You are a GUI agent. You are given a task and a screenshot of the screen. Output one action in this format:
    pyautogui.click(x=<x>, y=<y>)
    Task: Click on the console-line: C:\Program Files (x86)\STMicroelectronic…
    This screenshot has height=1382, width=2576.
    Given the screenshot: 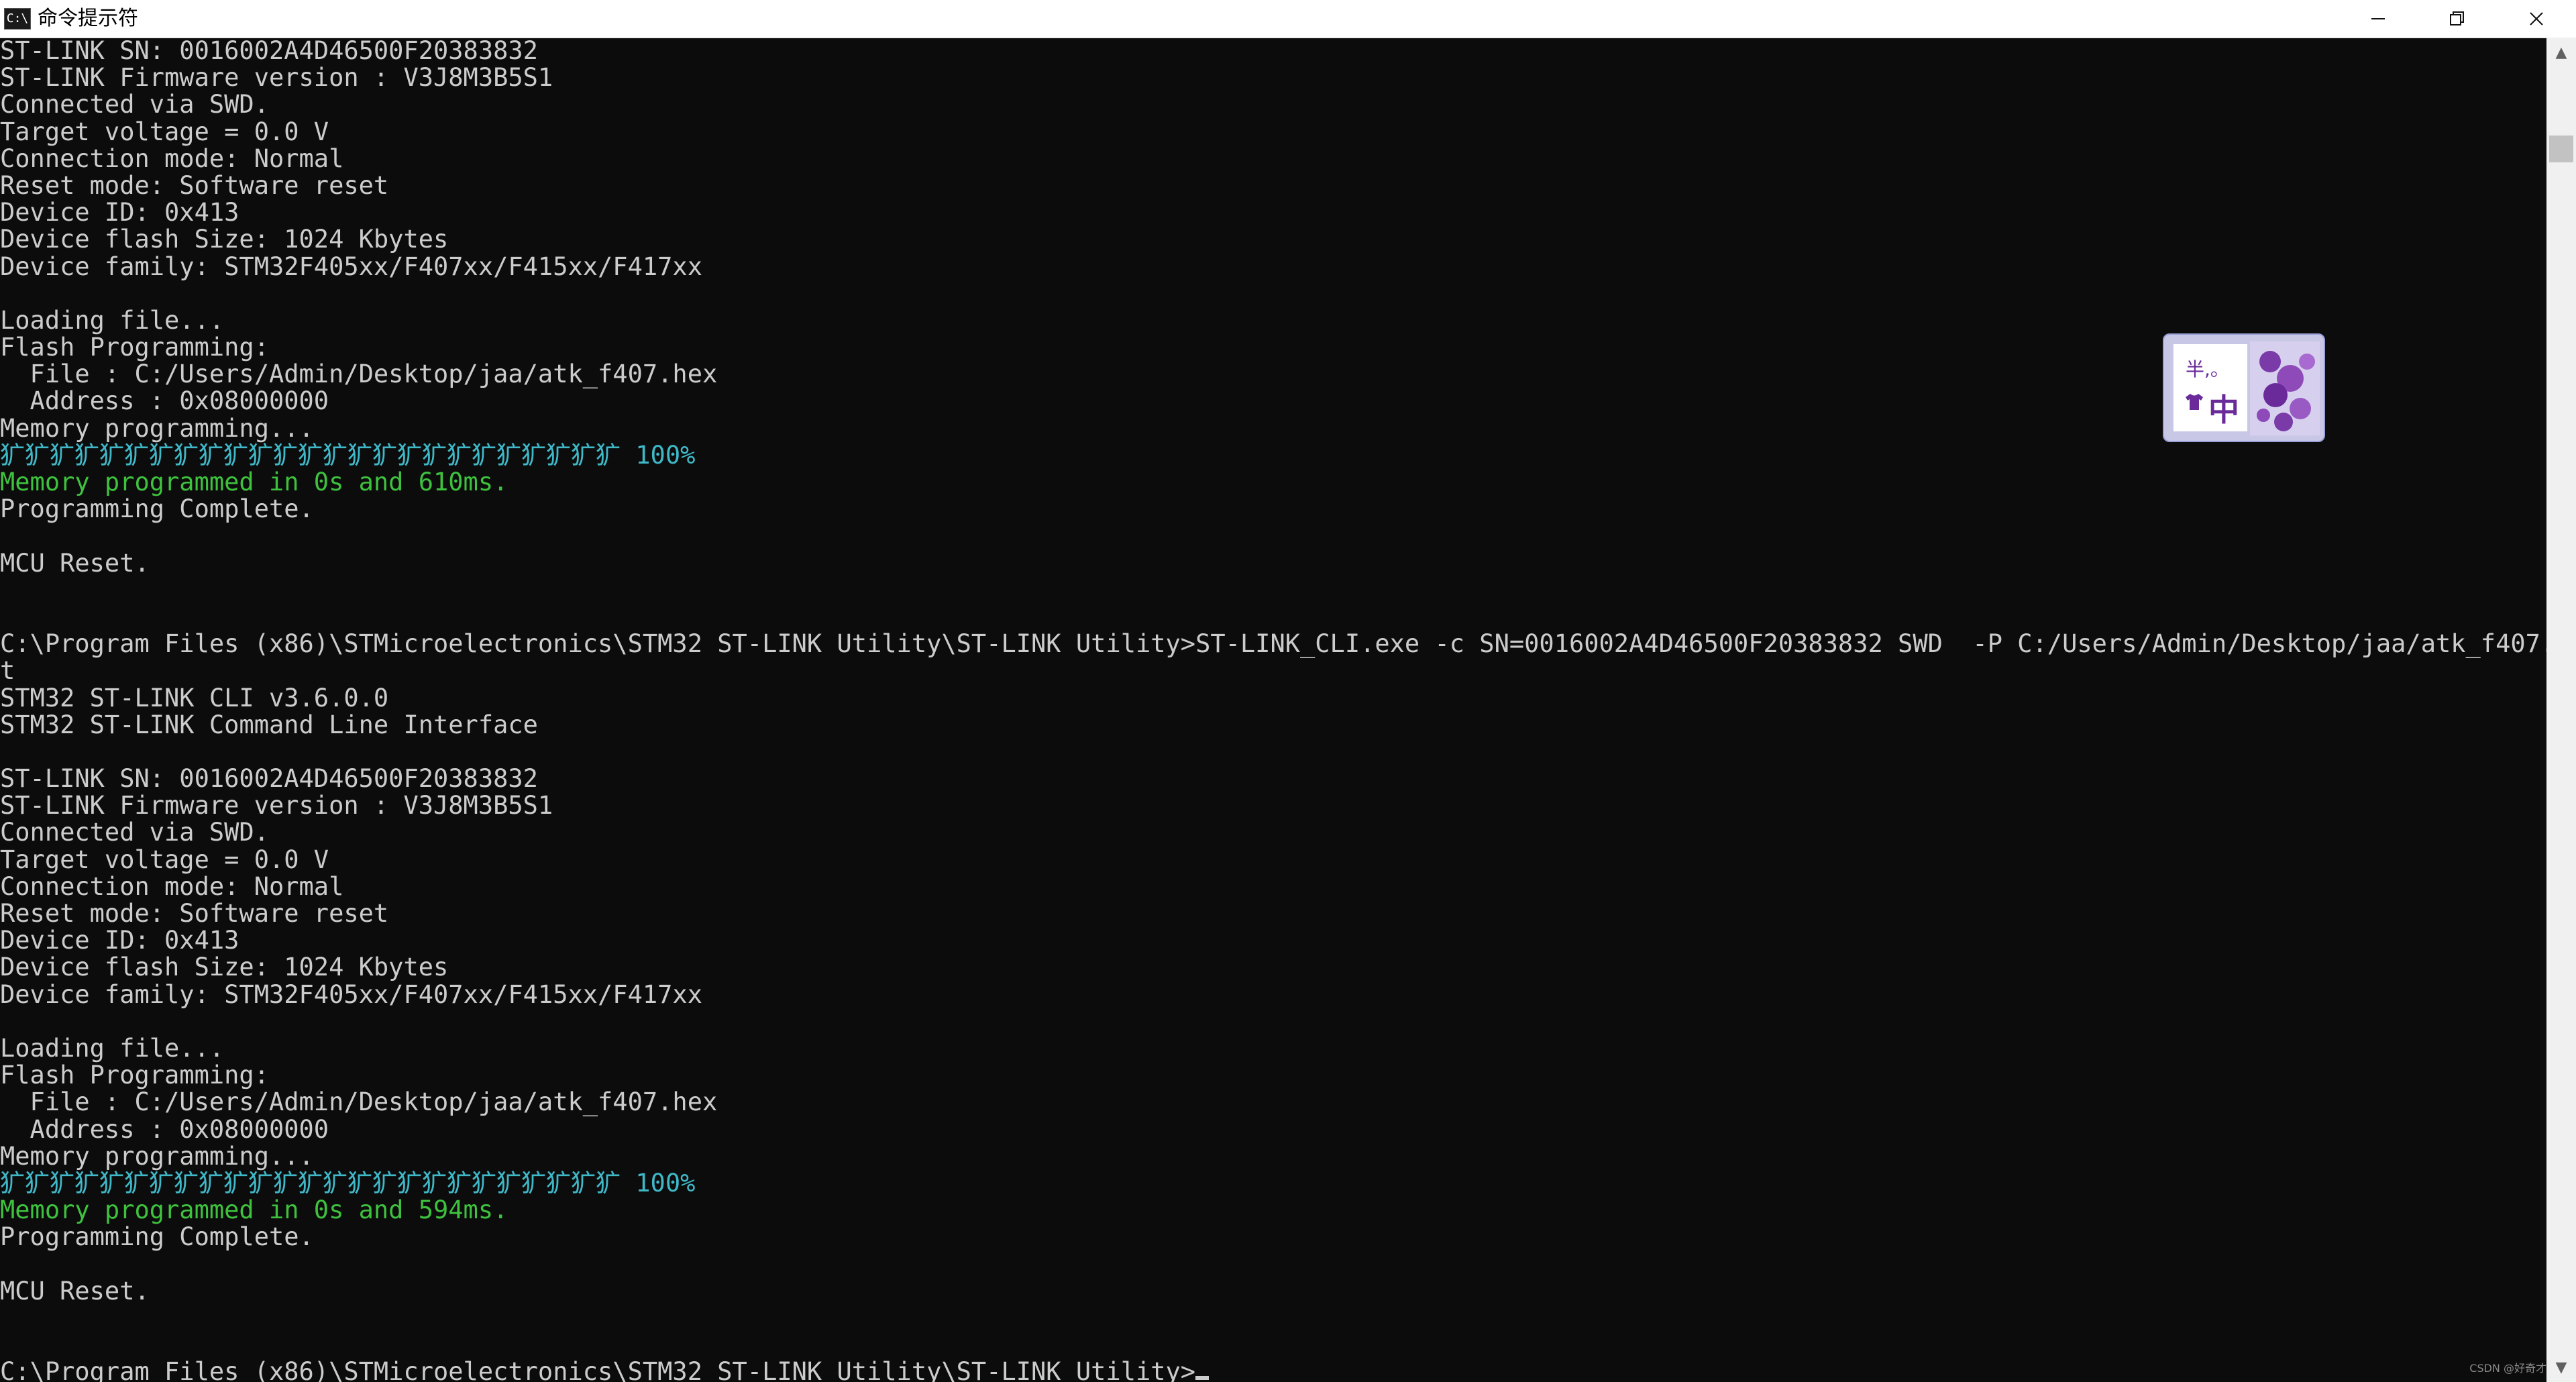 What is the action you would take?
    pyautogui.click(x=1273, y=644)
    